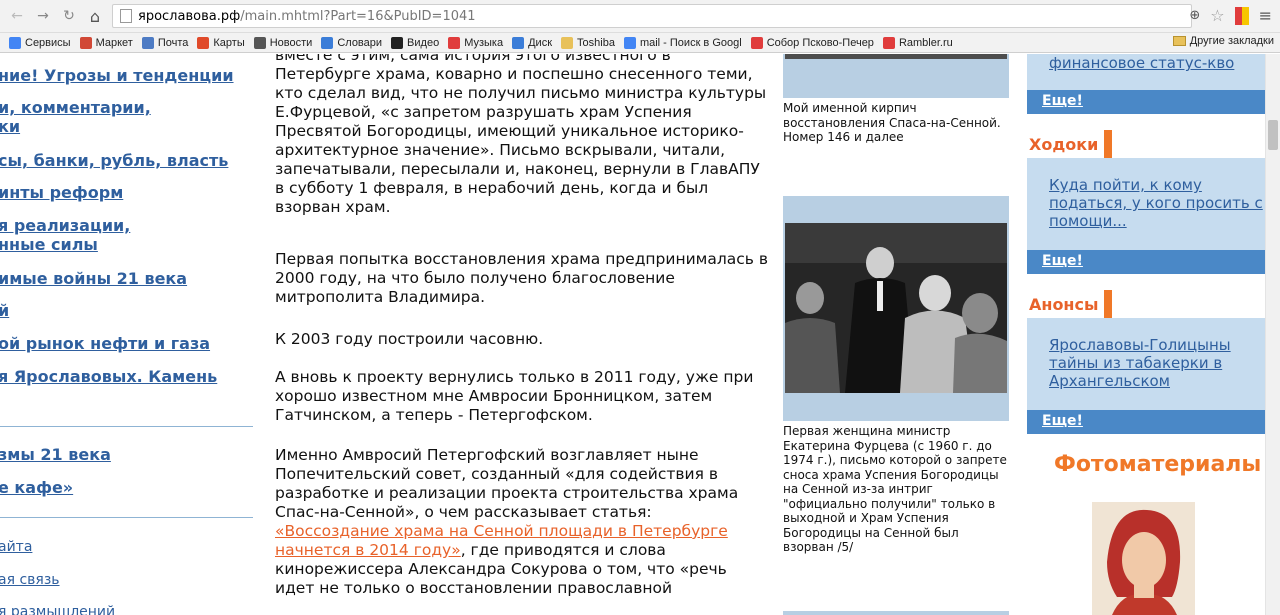 This screenshot has width=1280, height=615. Describe the element at coordinates (1194, 15) in the screenshot. I see `zoom-icon: ⊕` at that location.